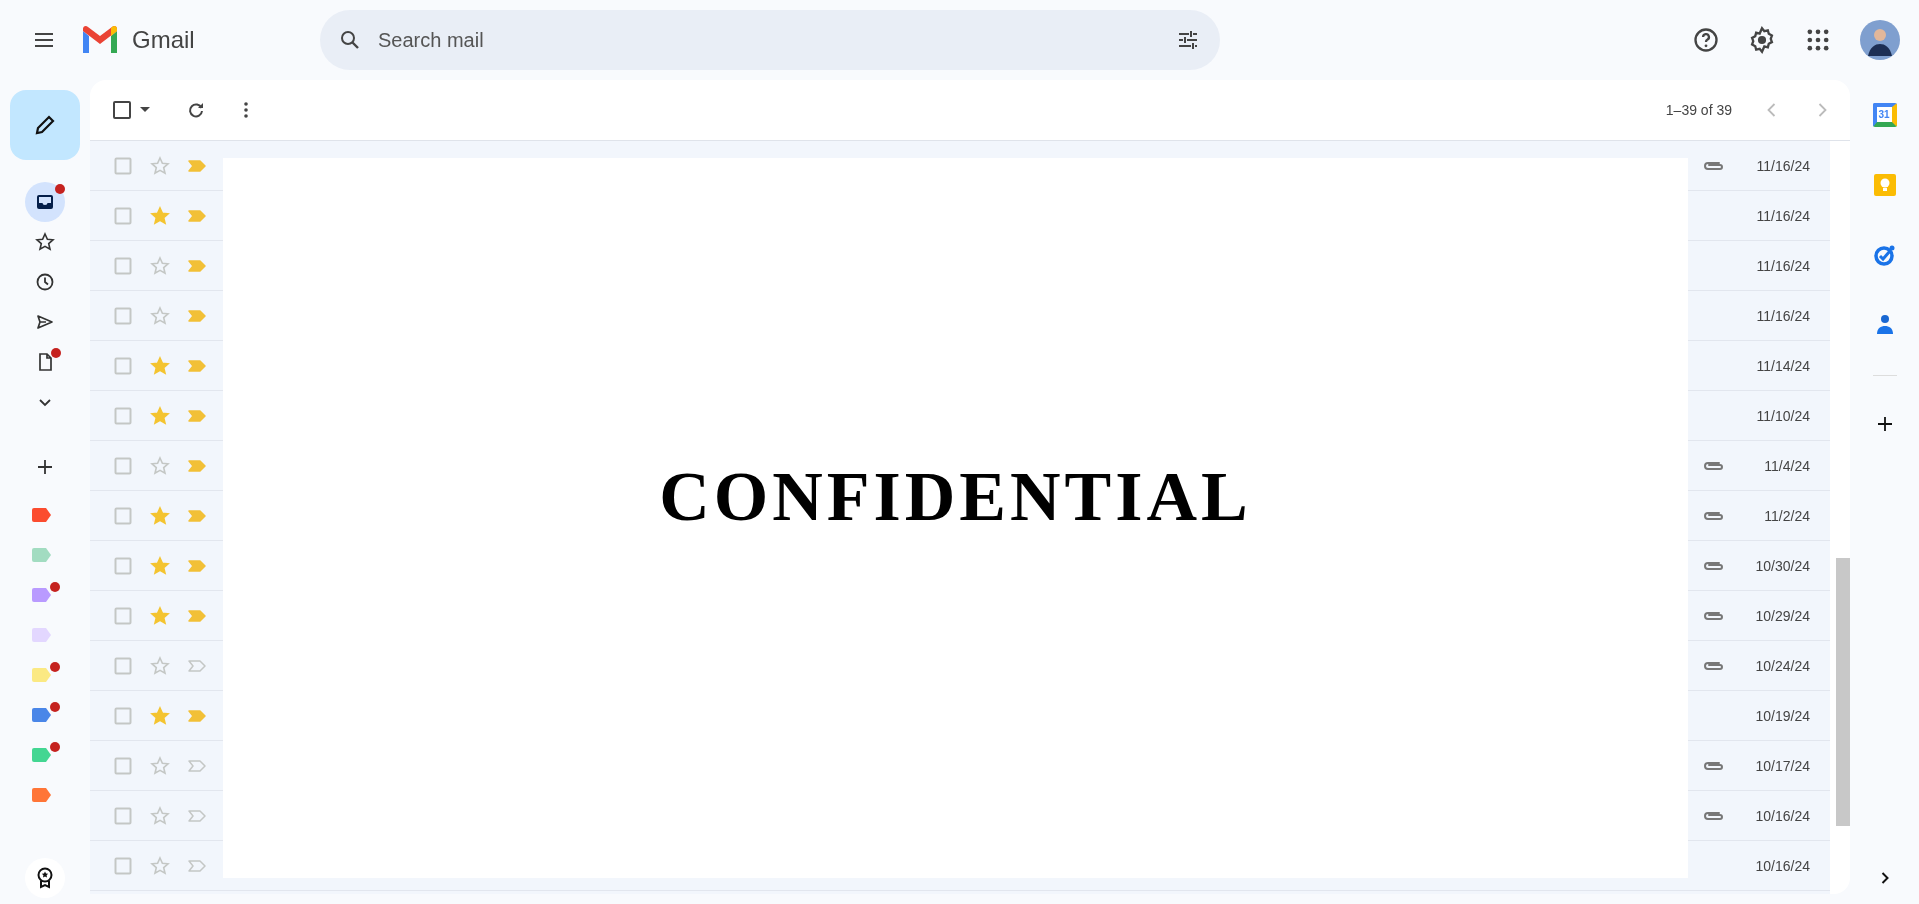 This screenshot has height=904, width=1919. I want to click on email-date: 11/14/24, so click(1782, 365).